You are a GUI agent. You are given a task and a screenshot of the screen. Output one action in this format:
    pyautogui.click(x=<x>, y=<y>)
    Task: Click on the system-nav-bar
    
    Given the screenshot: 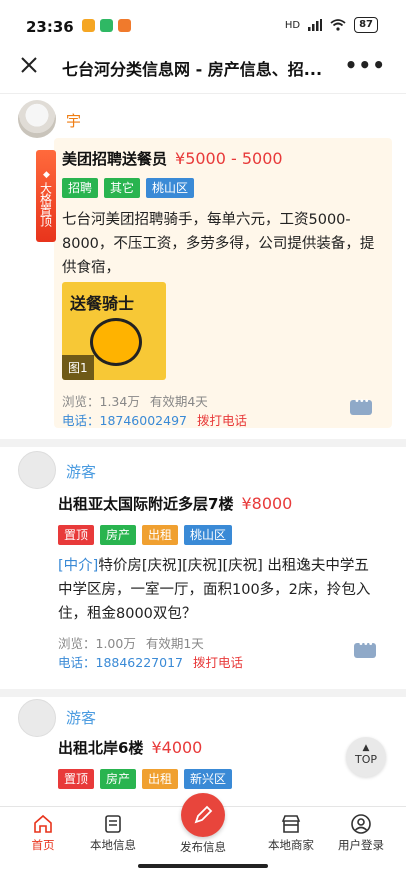 What is the action you would take?
    pyautogui.click(x=203, y=867)
    